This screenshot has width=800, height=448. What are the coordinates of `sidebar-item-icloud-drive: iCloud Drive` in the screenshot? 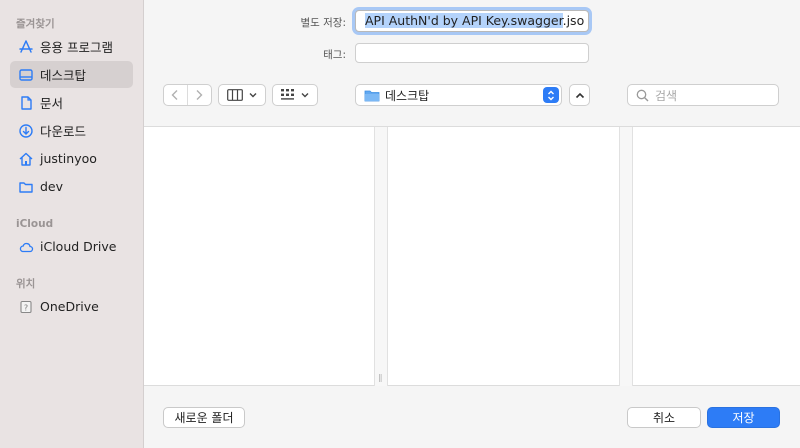 It's located at (71, 246).